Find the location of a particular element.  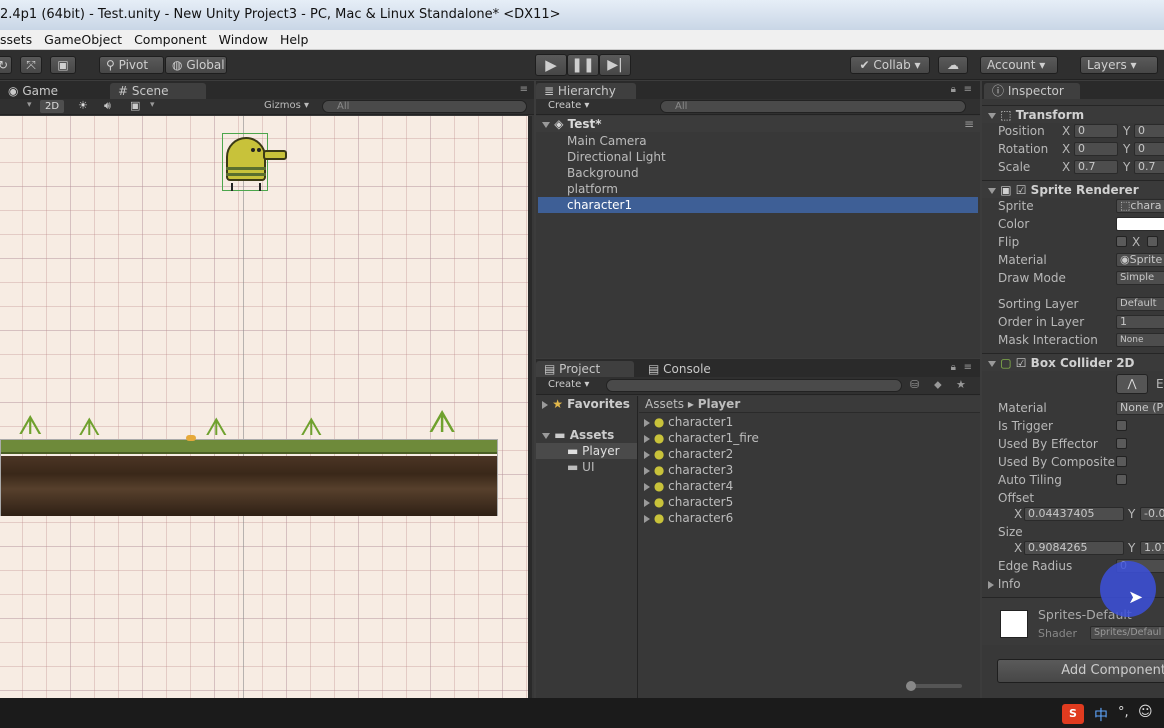

edit-collider-button: ⋀ is located at coordinates (1132, 384).